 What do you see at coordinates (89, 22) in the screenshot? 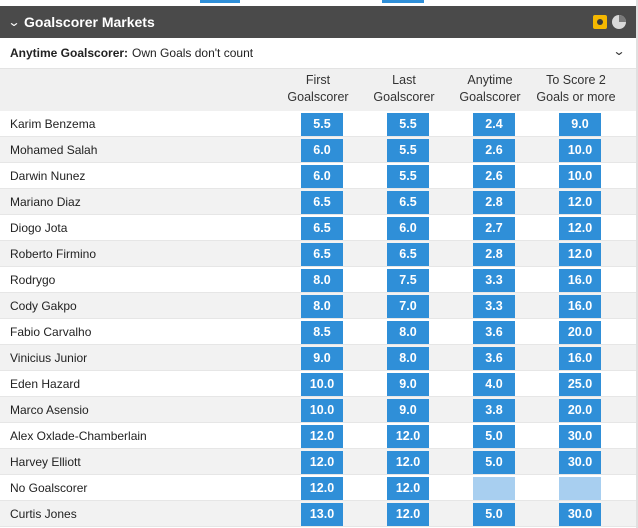
I see `market-title: Goalscorer Markets` at bounding box center [89, 22].